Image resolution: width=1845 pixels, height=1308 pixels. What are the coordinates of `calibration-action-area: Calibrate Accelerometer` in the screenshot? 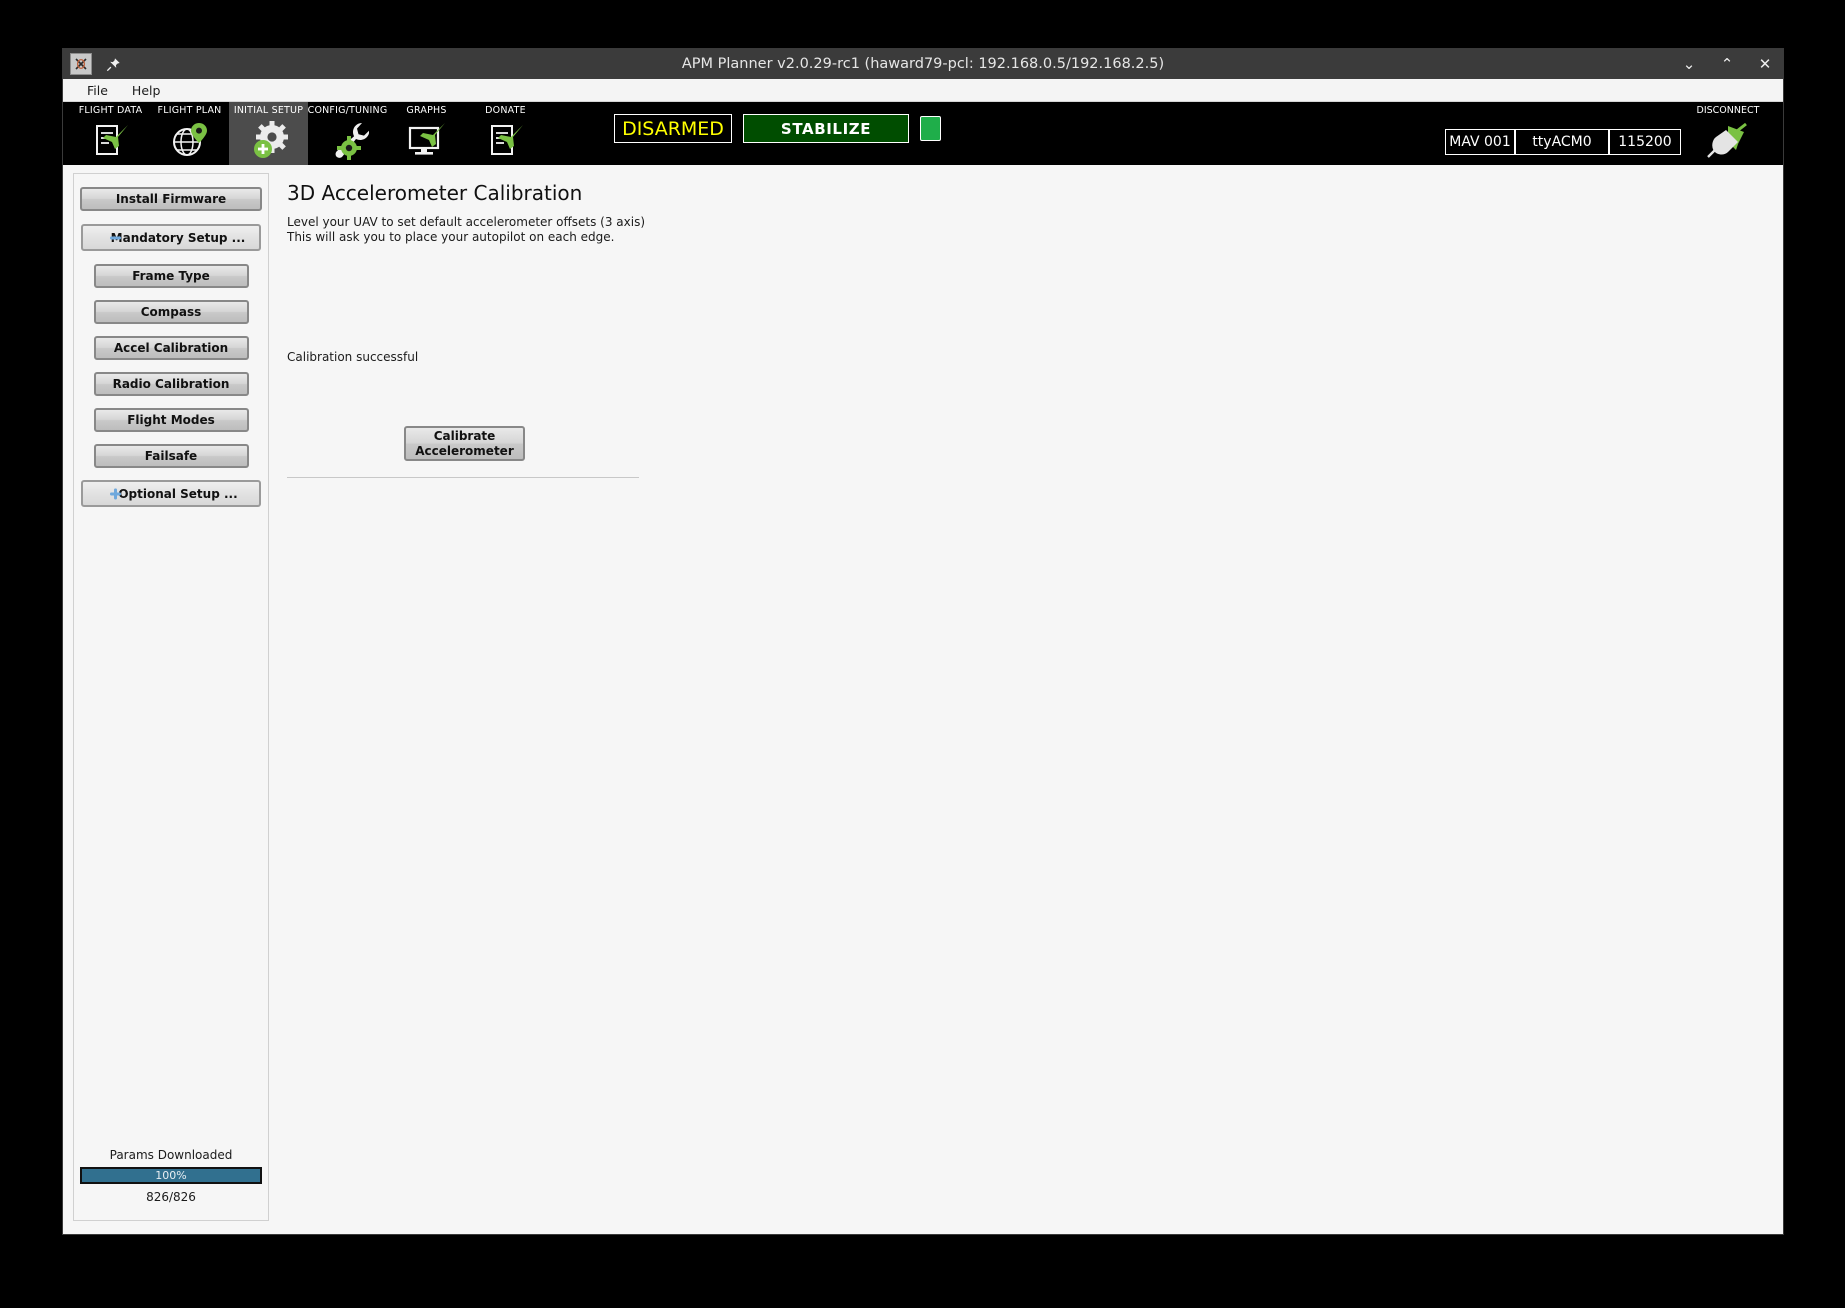 It's located at (463, 452).